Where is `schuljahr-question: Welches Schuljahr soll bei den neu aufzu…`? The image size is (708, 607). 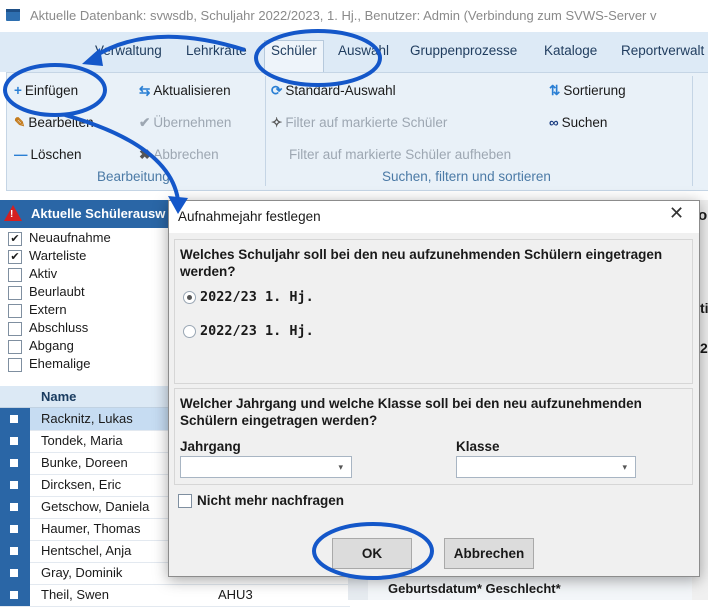
schuljahr-question: Welches Schuljahr soll bei den neu aufzu… is located at coordinates (421, 263).